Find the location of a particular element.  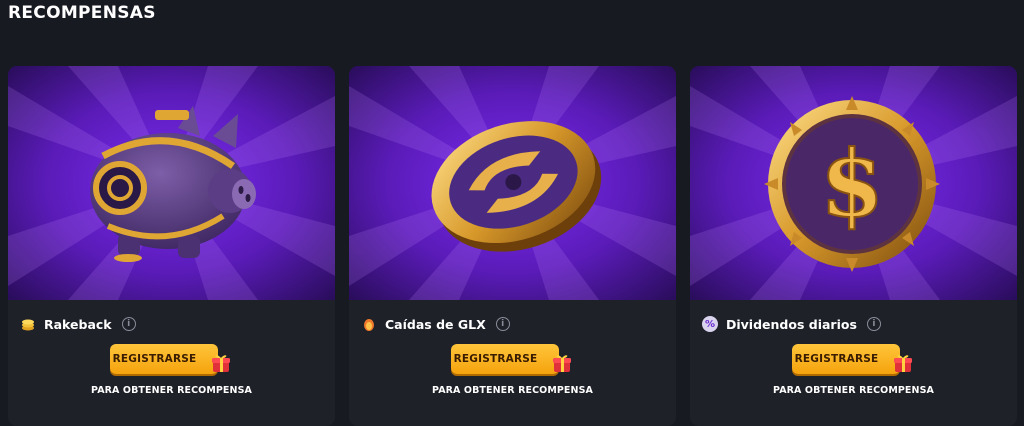

reward-name: Rakeback is located at coordinates (78, 324).